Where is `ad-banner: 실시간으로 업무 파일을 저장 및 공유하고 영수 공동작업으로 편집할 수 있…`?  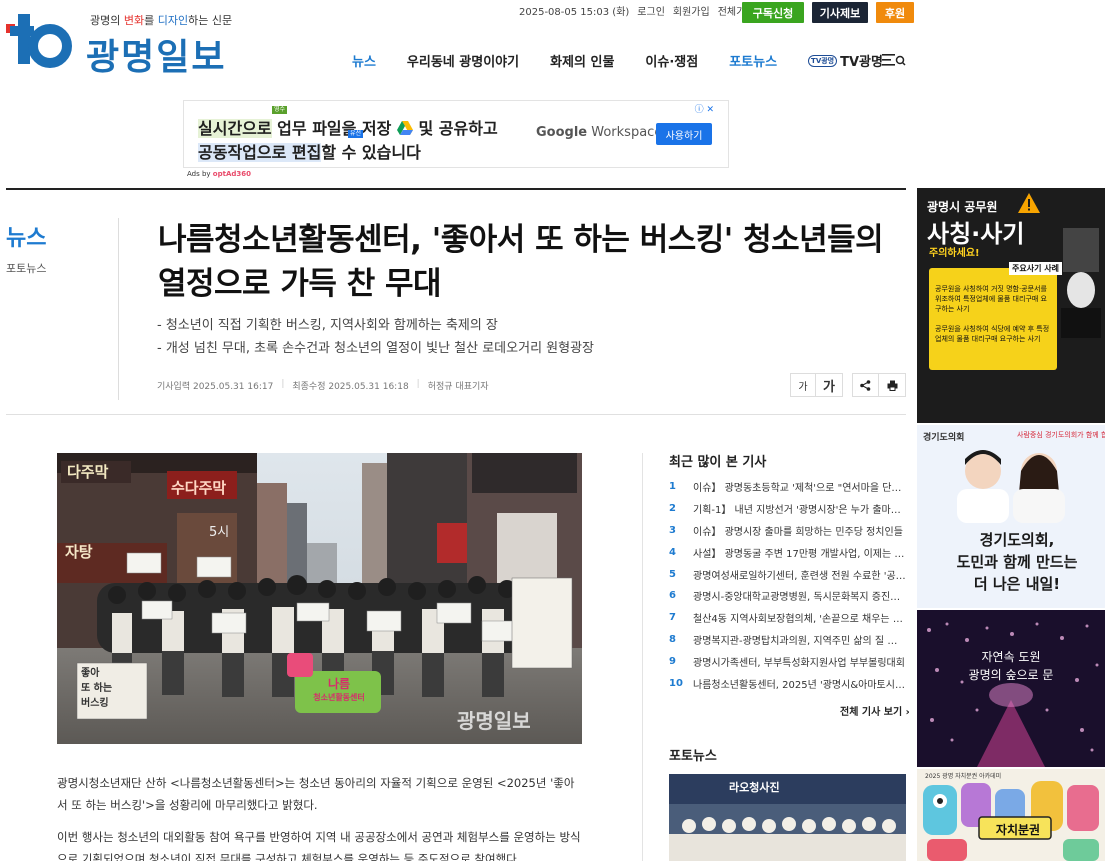
ad-banner: 실시간으로 업무 파일을 저장 및 공유하고 영수 공동작업으로 편집할 수 있… is located at coordinates (456, 134).